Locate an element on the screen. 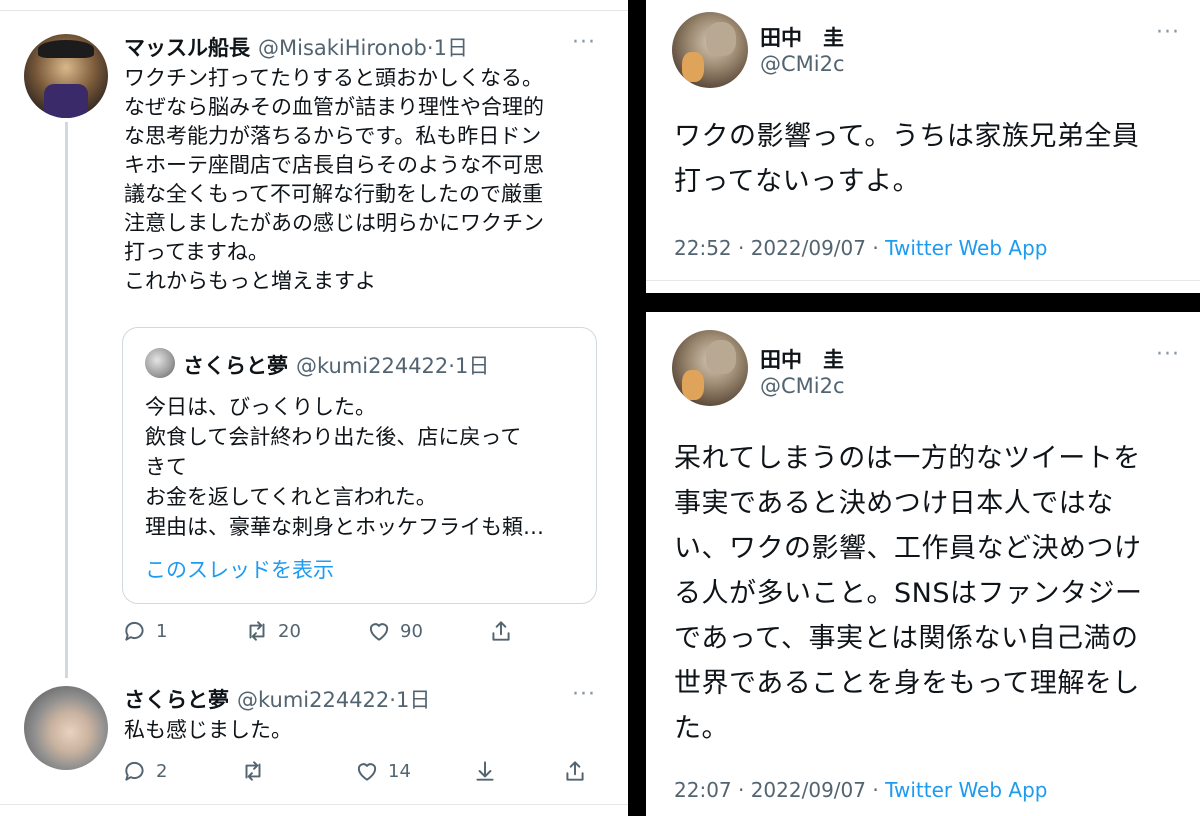  reply-like-button: 14 is located at coordinates (382, 771).